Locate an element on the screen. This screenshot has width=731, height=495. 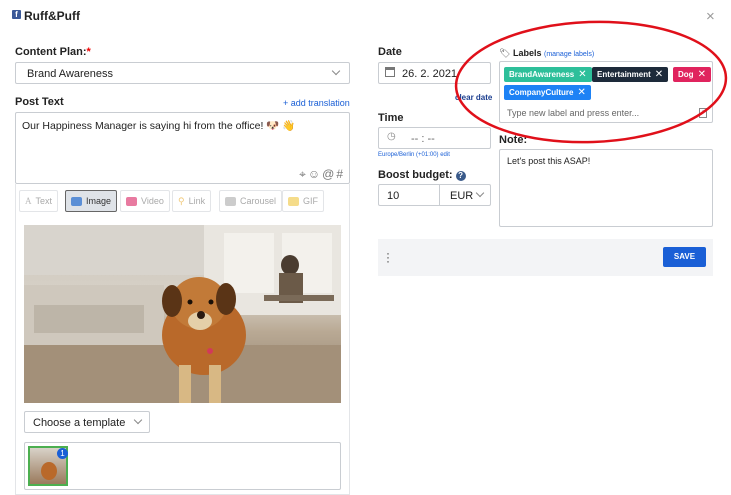
content-plan-select: Brand Awareness is located at coordinates (182, 73).